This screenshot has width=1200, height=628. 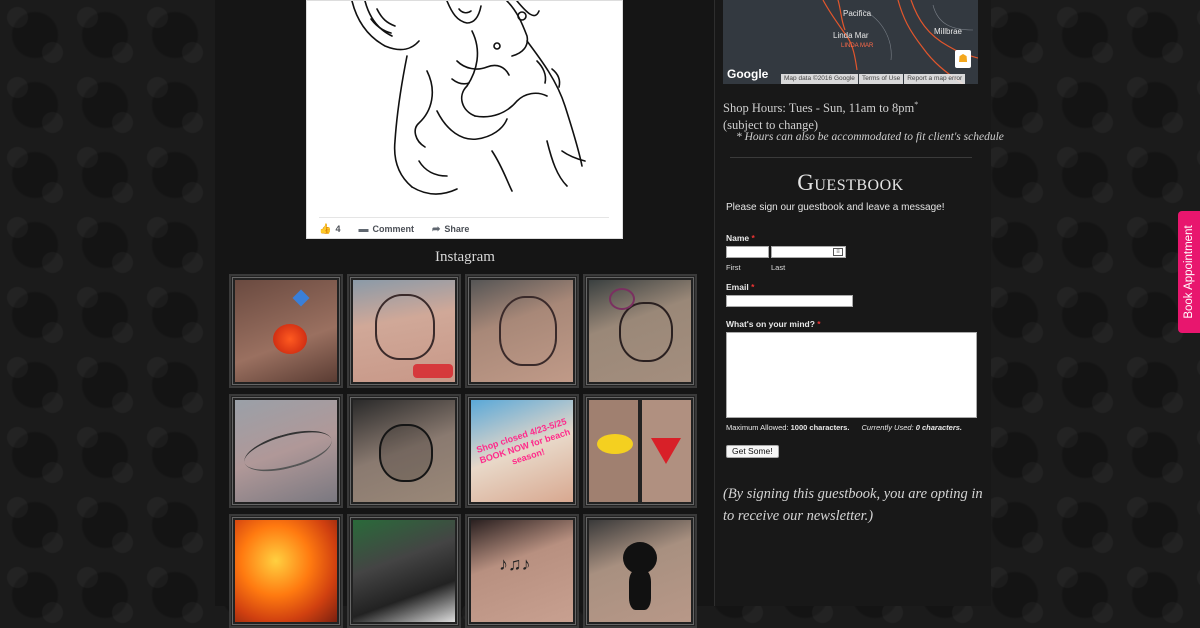 I want to click on map-label-linda-mar-district: LINDA MAR, so click(x=857, y=46).